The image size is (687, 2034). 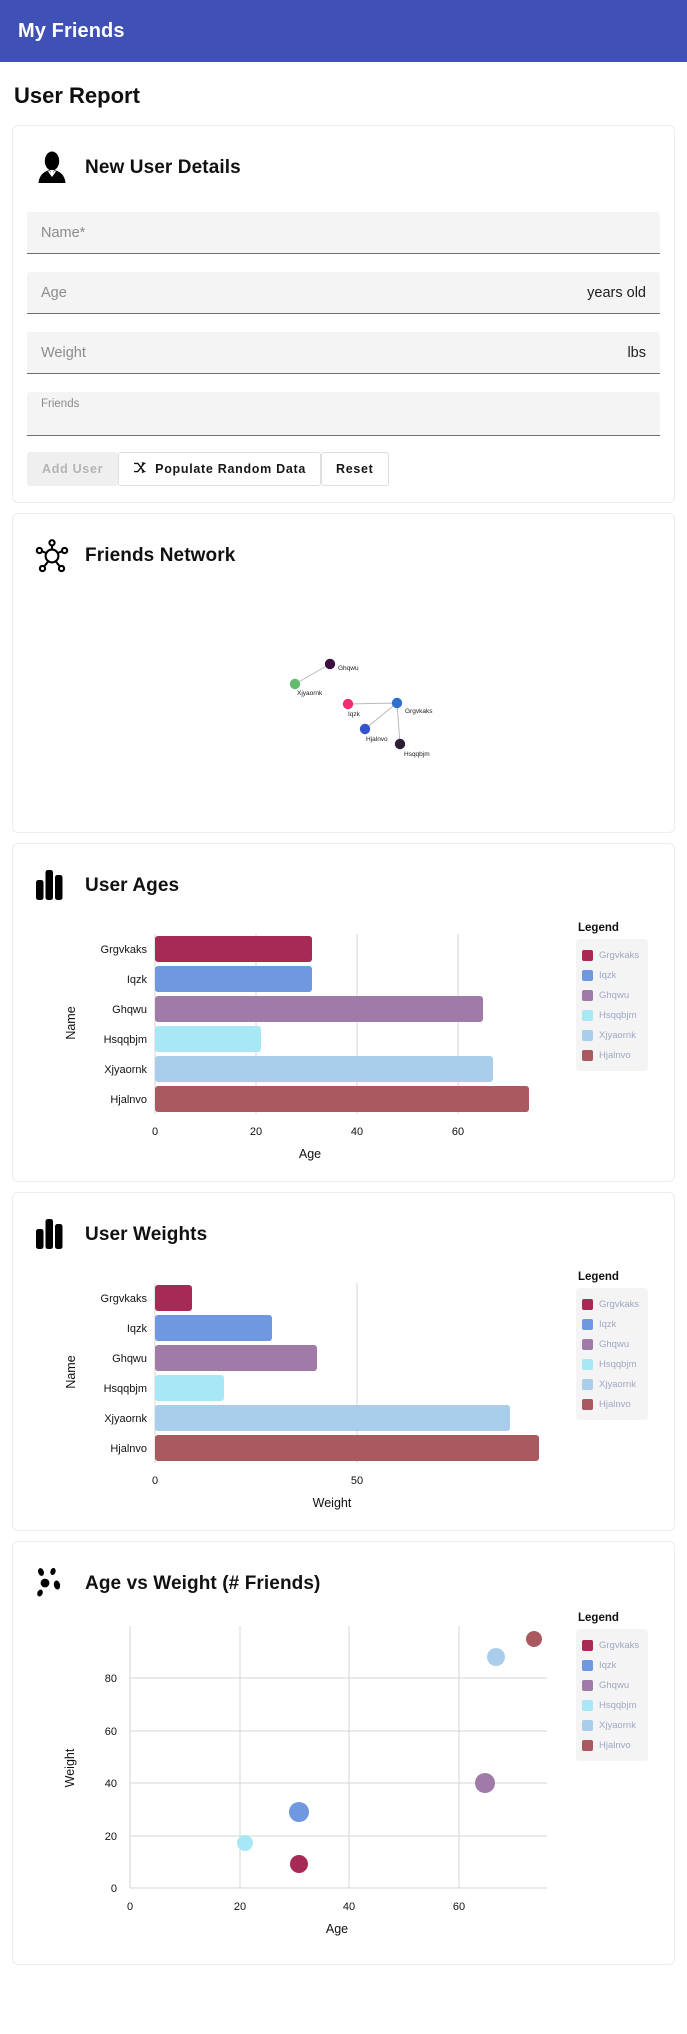 What do you see at coordinates (342, 1024) in the screenshot?
I see `bars` at bounding box center [342, 1024].